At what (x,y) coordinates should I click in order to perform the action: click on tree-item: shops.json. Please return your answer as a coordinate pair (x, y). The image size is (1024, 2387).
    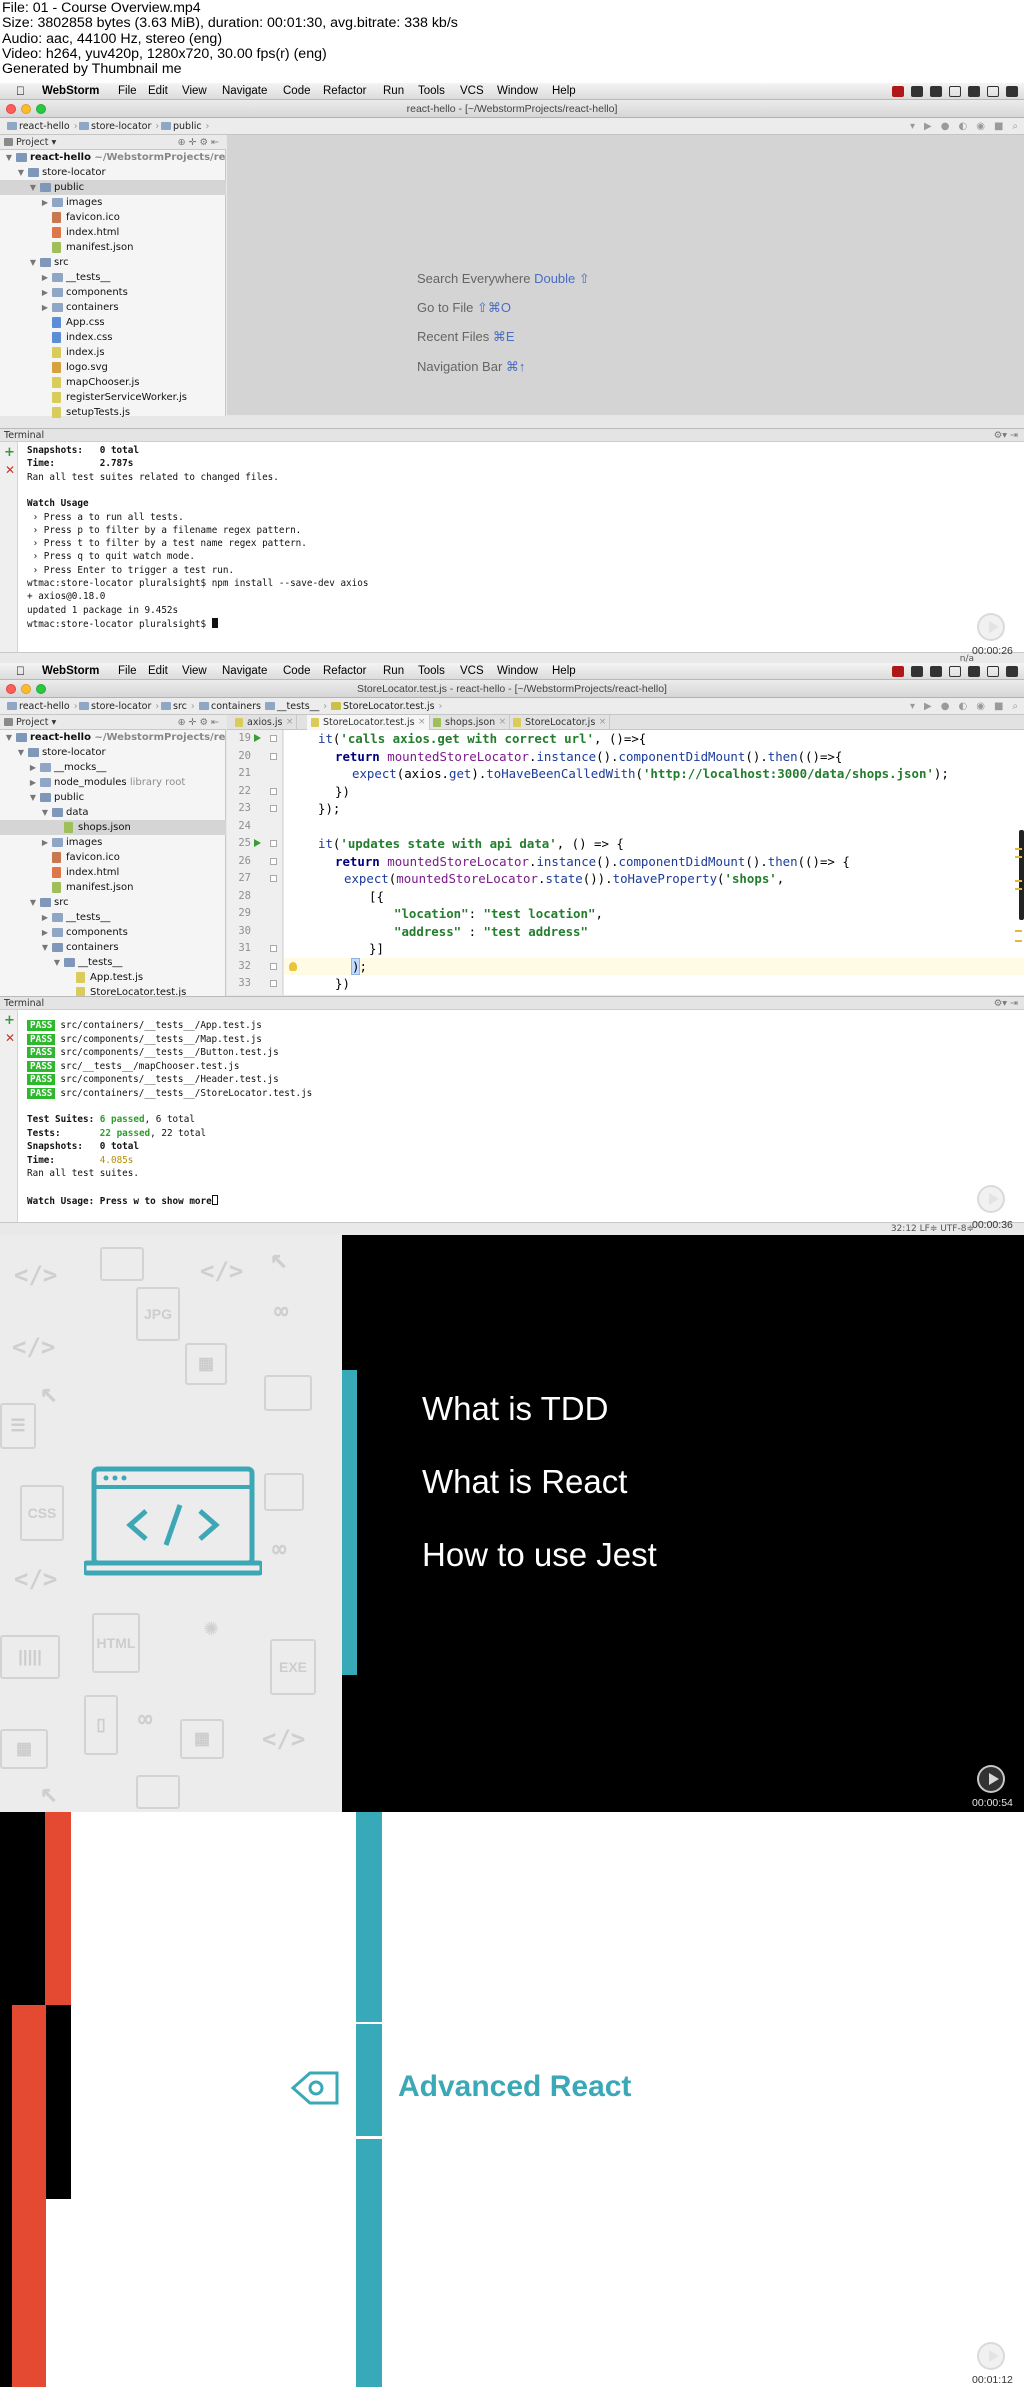
    Looking at the image, I should click on (113, 827).